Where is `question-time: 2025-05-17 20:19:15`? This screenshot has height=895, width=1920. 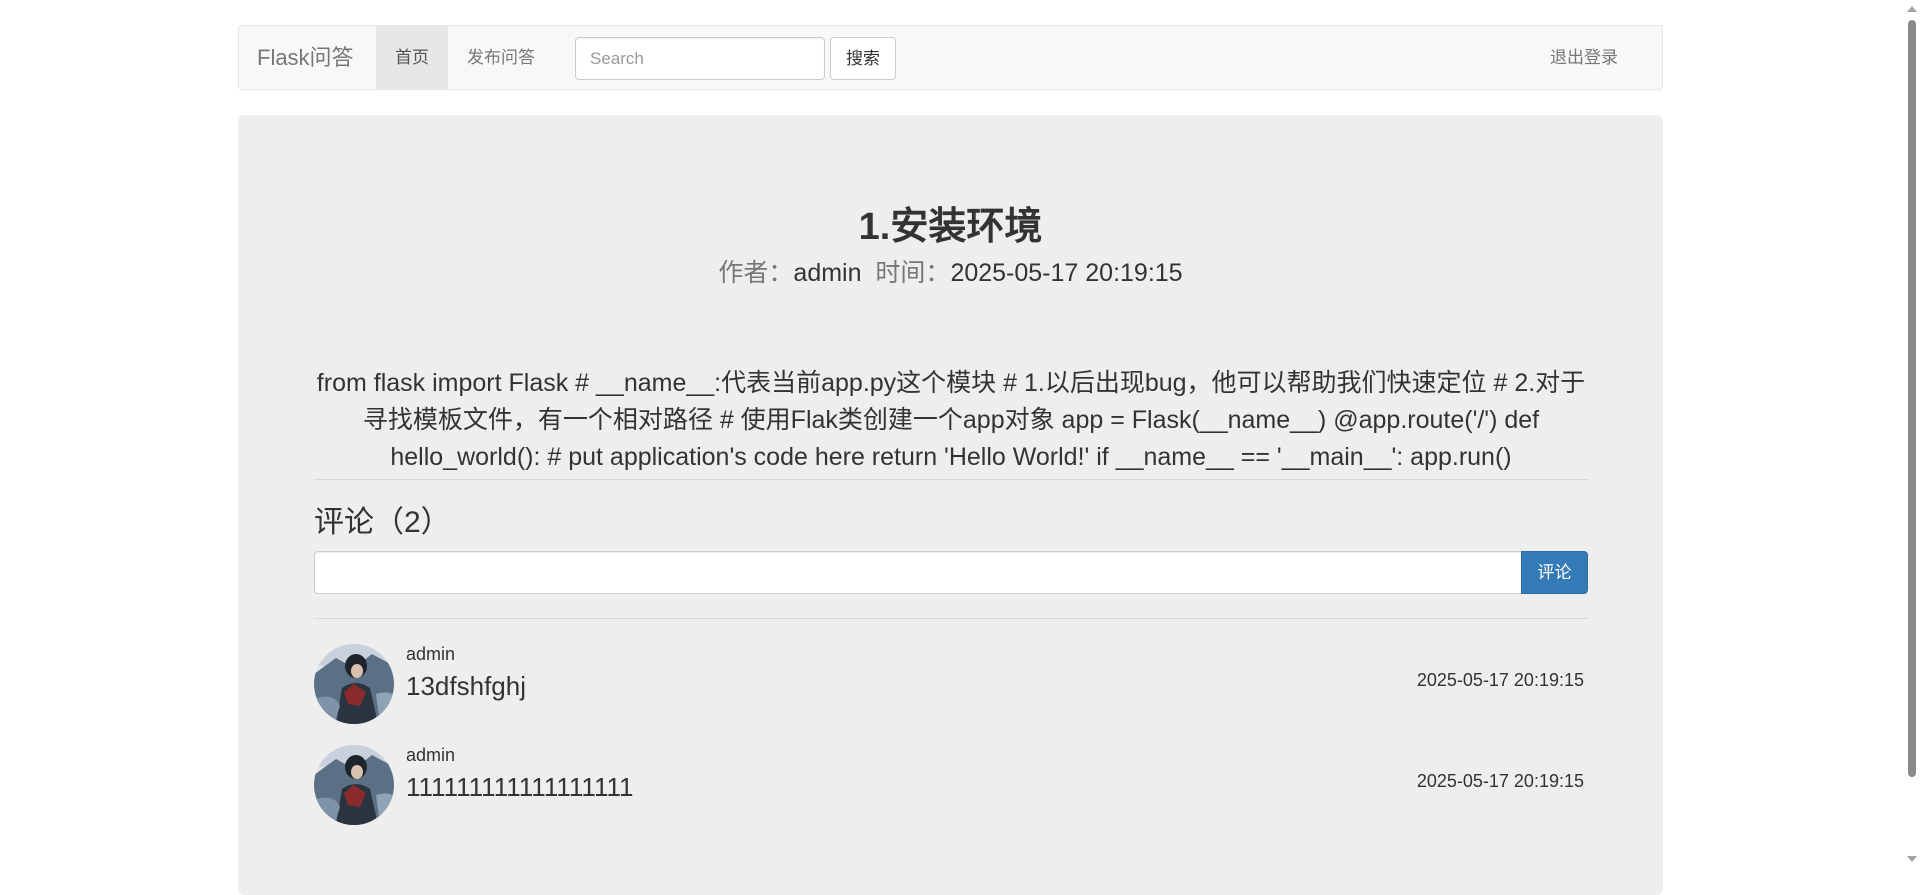 question-time: 2025-05-17 20:19:15 is located at coordinates (1066, 273).